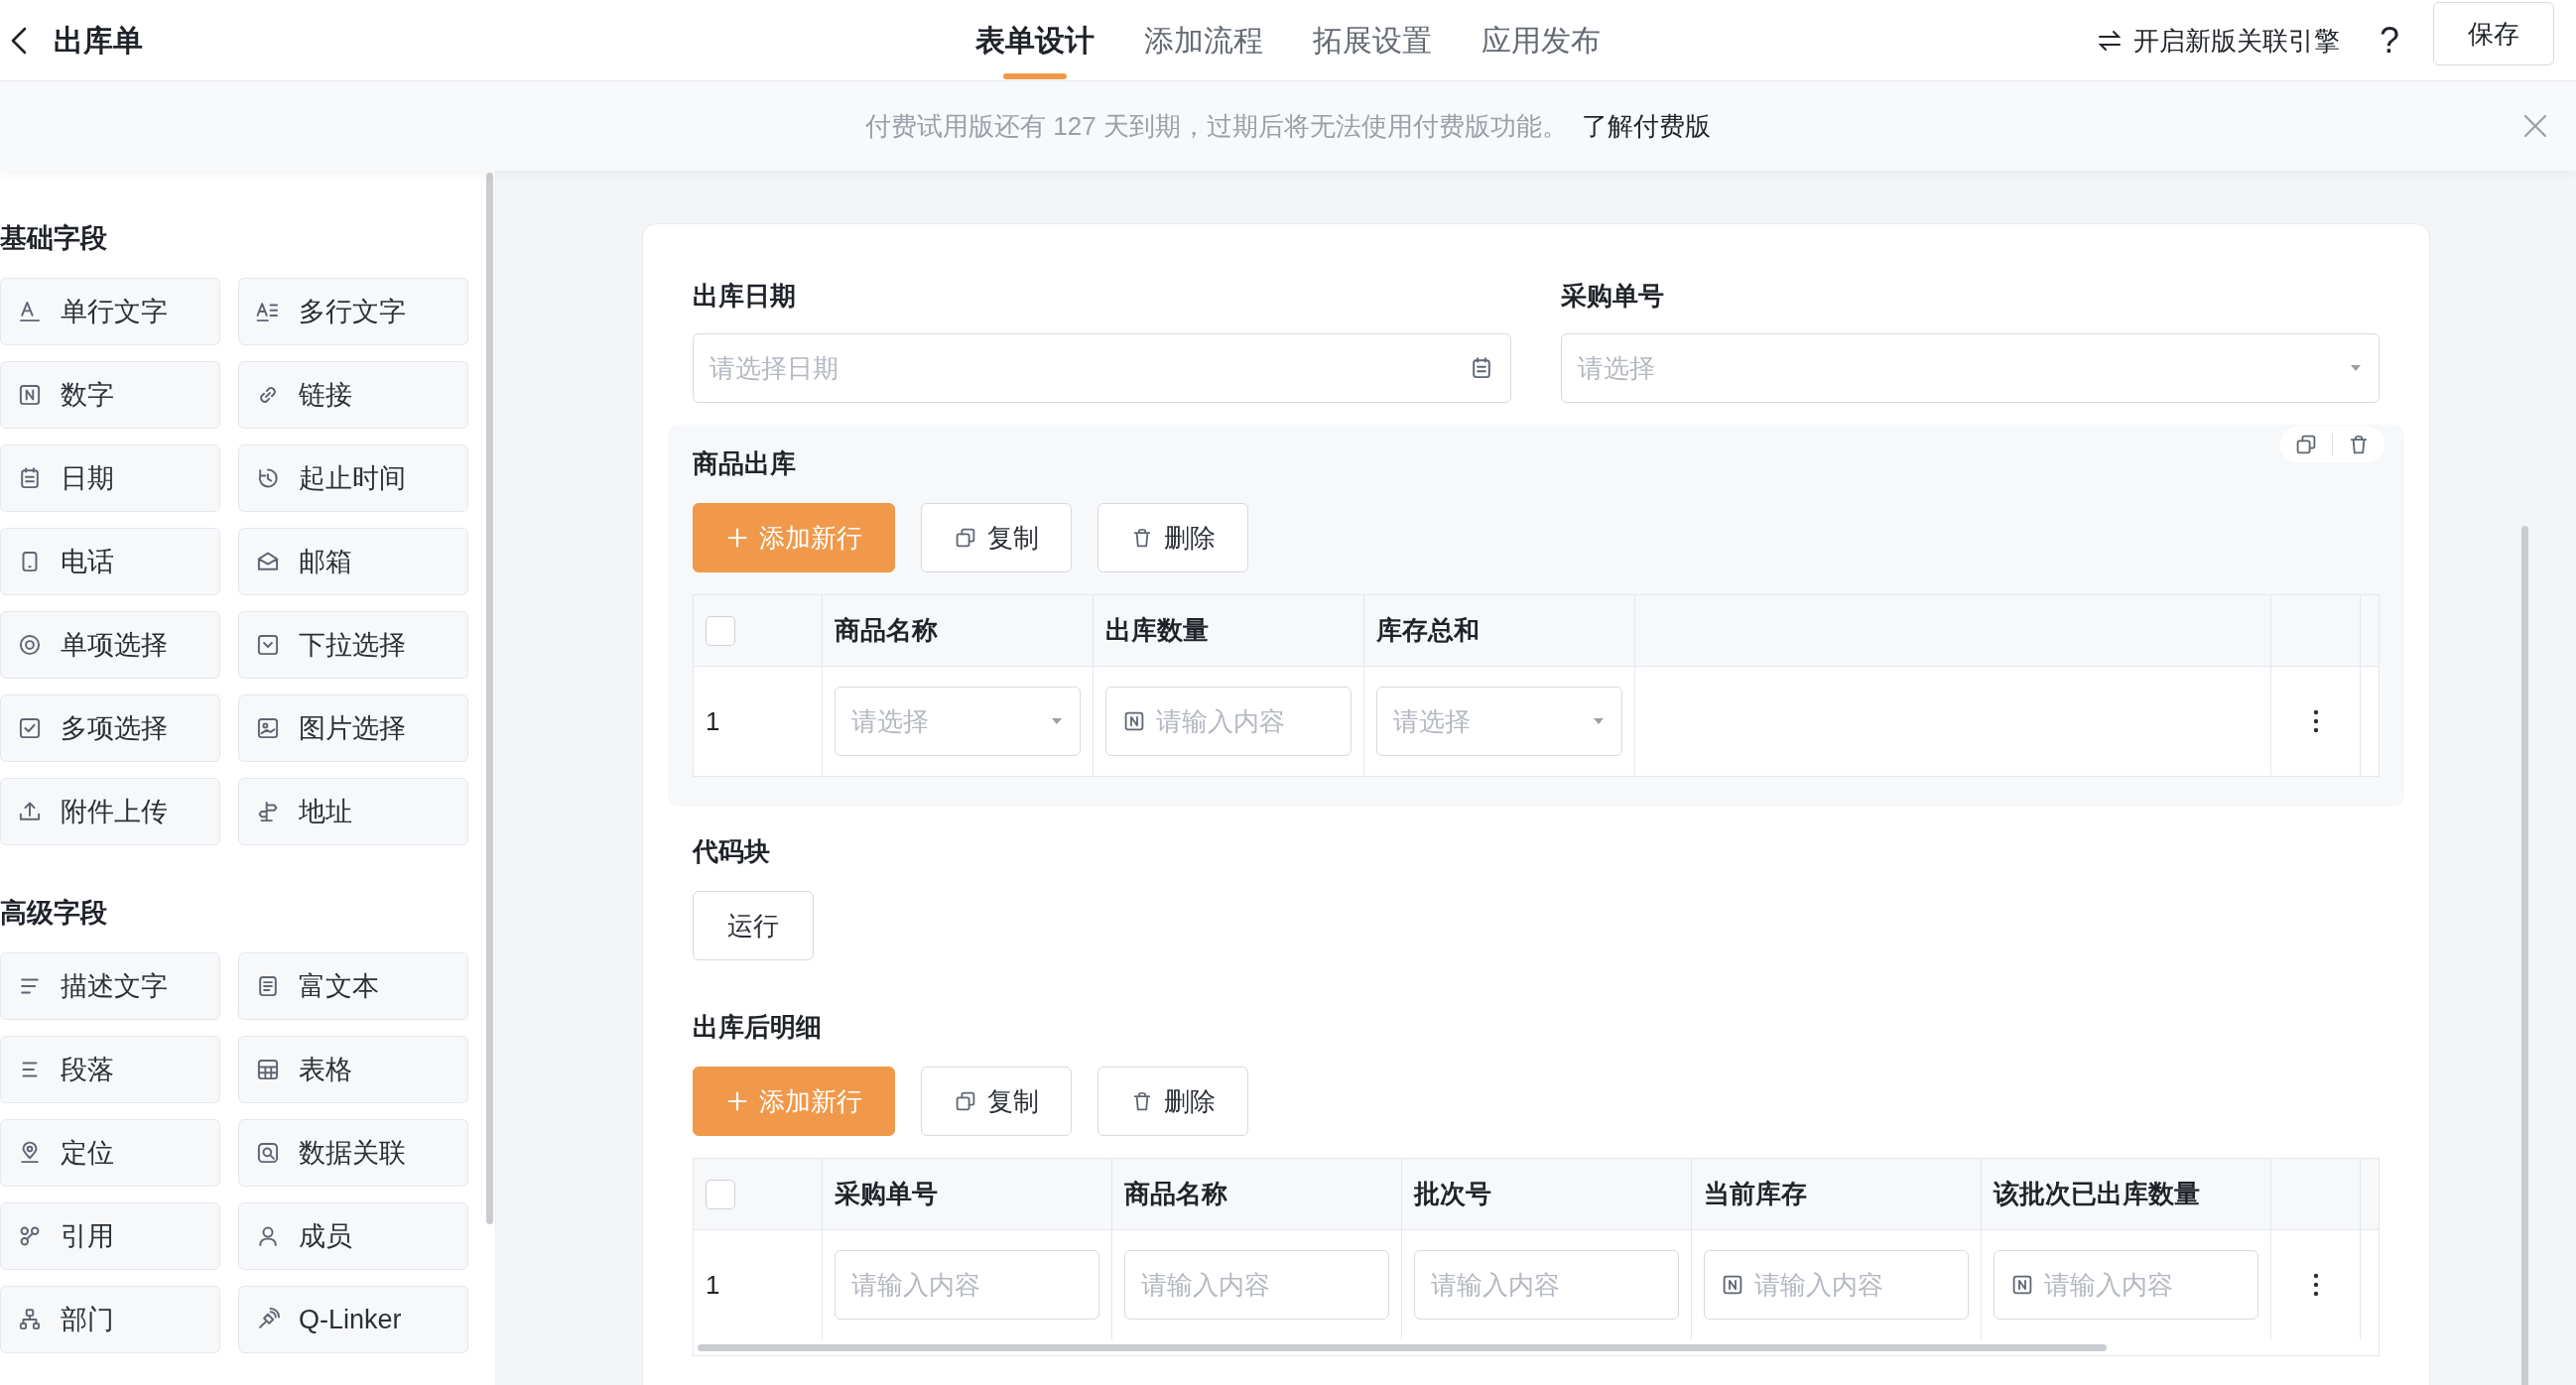 The image size is (2576, 1385). I want to click on field-type-item: 附件上传, so click(110, 811).